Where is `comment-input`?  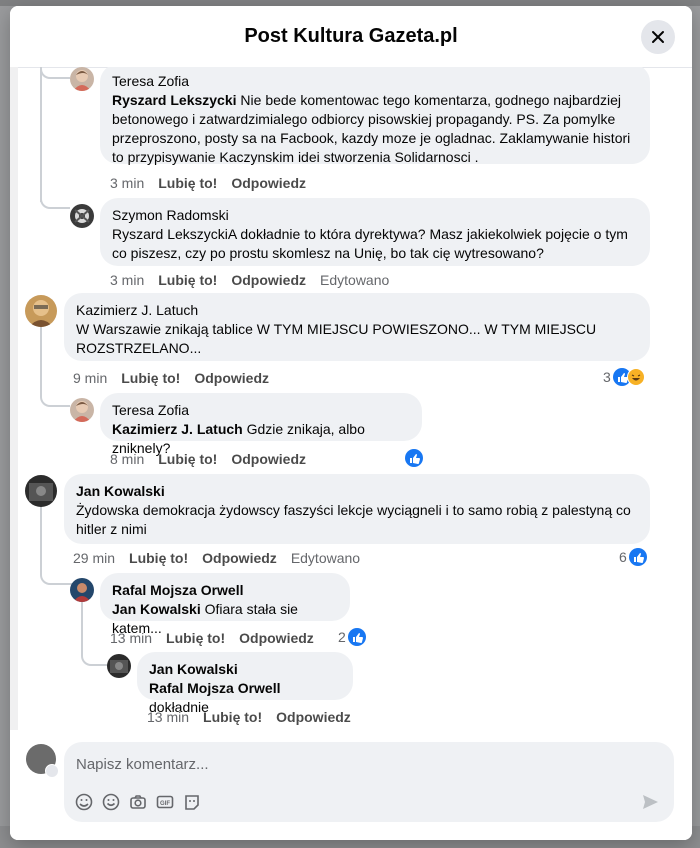 comment-input is located at coordinates (356, 764).